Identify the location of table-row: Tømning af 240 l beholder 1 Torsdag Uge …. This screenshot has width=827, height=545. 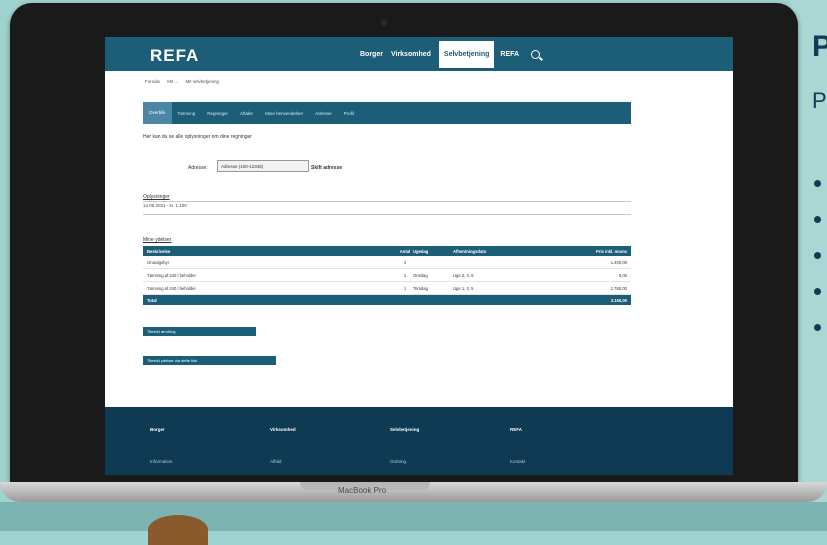
(387, 288).